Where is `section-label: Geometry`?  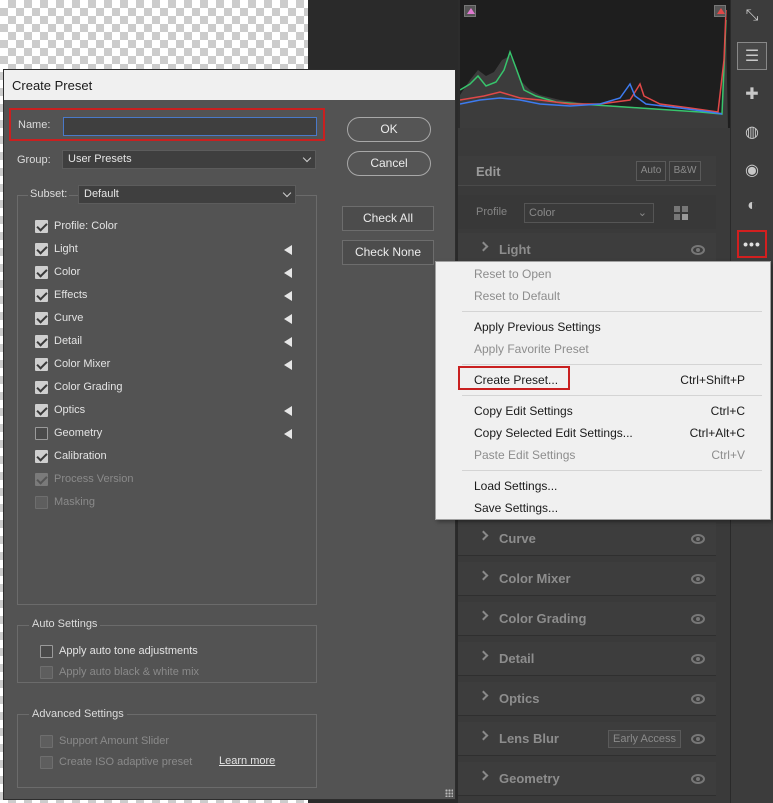 section-label: Geometry is located at coordinates (529, 778).